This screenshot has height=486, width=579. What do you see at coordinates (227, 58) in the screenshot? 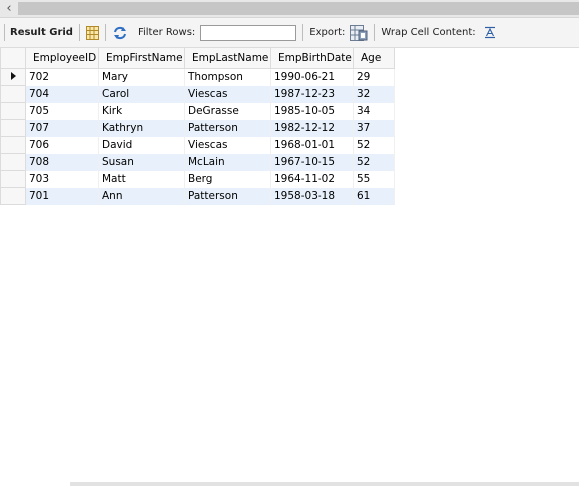
I see `column-header-emplastname: EmpLastName` at bounding box center [227, 58].